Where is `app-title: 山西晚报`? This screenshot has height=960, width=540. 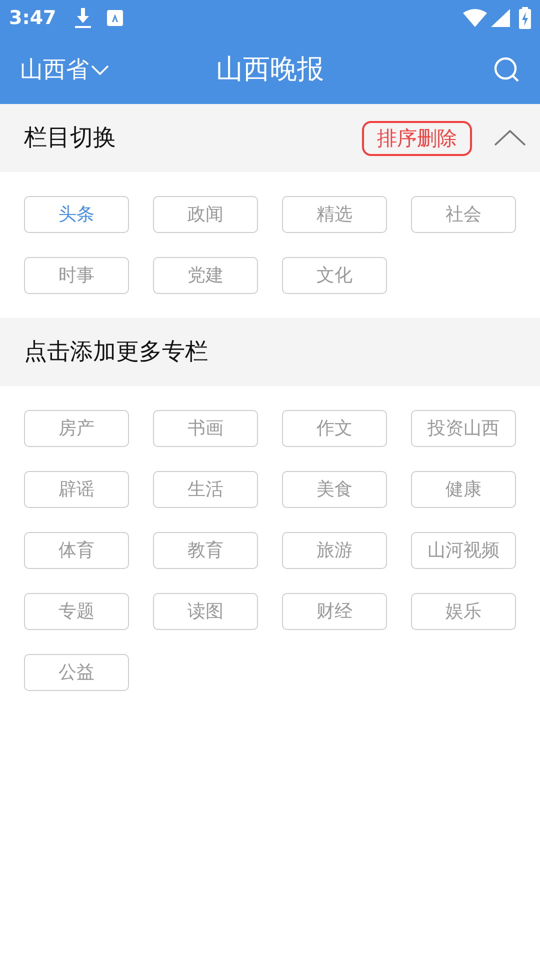 app-title: 山西晚报 is located at coordinates (270, 69).